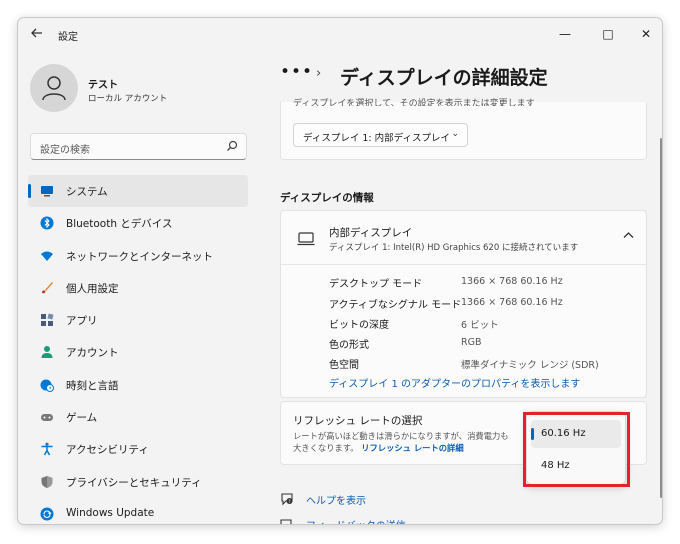 Image resolution: width=680 pixels, height=544 pixels. What do you see at coordinates (138, 320) in the screenshot?
I see `sidebar-item-apps: アプリ` at bounding box center [138, 320].